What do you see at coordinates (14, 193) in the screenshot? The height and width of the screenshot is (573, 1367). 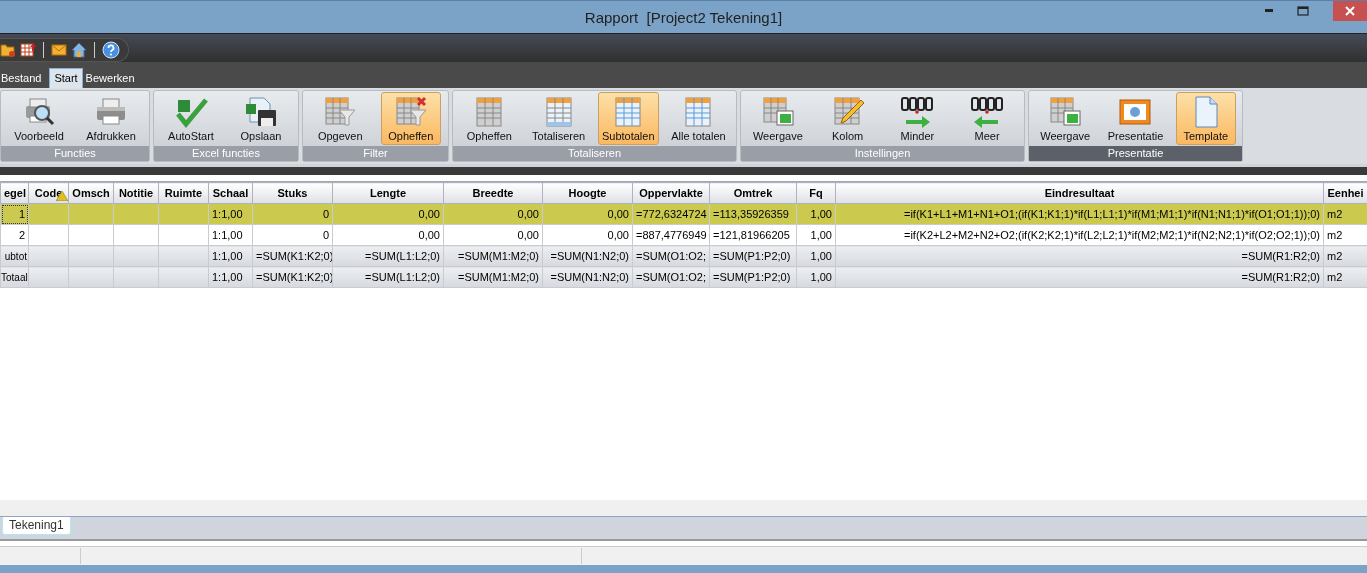 I see `column-header: egel` at bounding box center [14, 193].